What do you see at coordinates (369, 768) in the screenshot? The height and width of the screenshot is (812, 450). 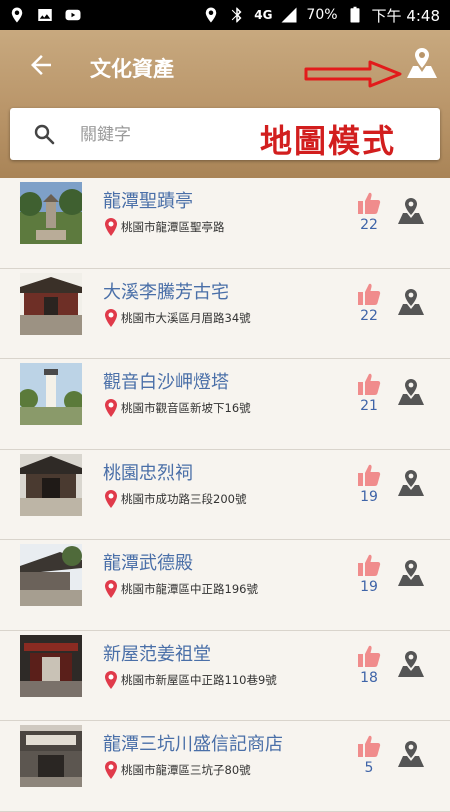 I see `like-count: 5` at bounding box center [369, 768].